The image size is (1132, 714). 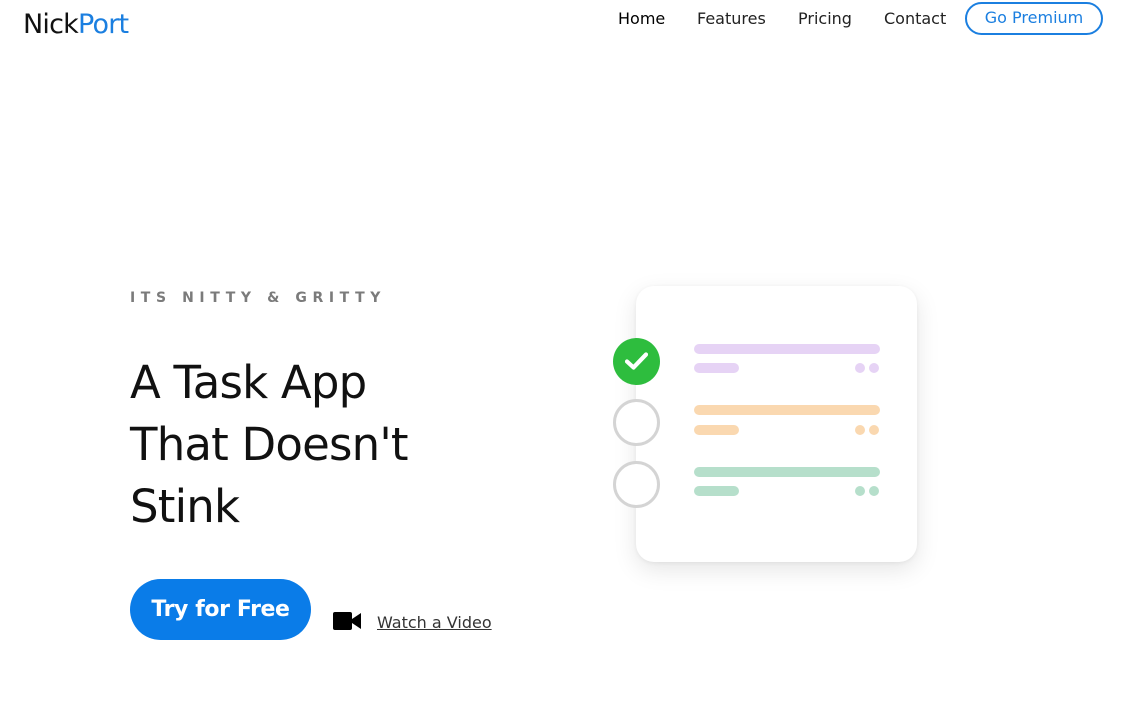 What do you see at coordinates (220, 609) in the screenshot?
I see `try-for-free-button: Try for Free` at bounding box center [220, 609].